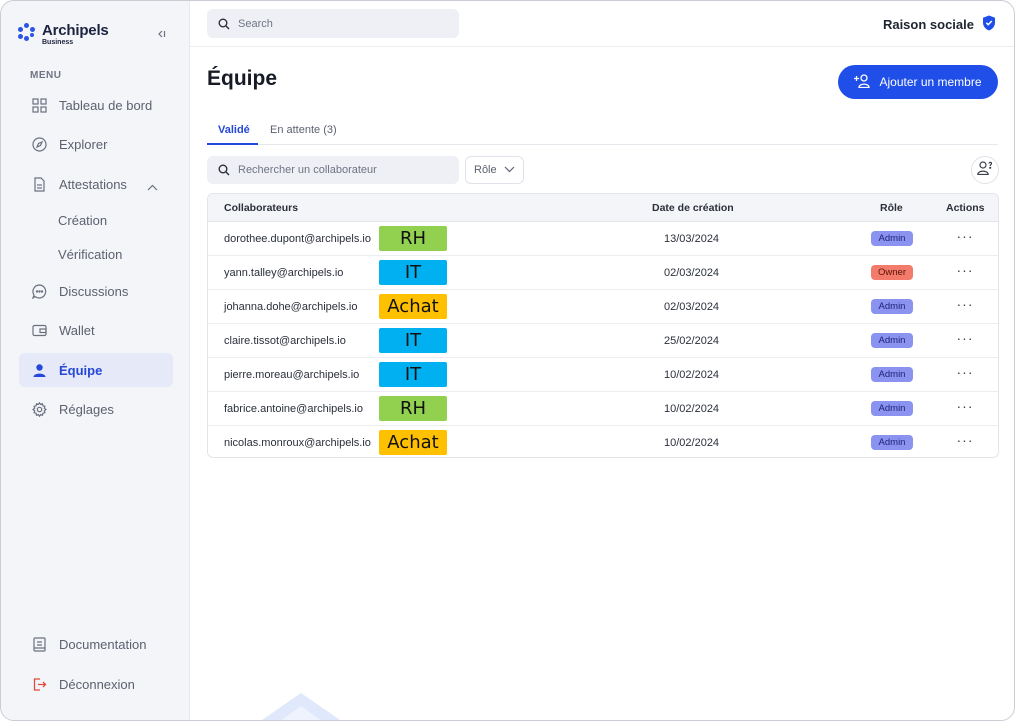 Image resolution: width=1015 pixels, height=721 pixels. What do you see at coordinates (692, 273) in the screenshot?
I see `creation-date: 02/03/2024` at bounding box center [692, 273].